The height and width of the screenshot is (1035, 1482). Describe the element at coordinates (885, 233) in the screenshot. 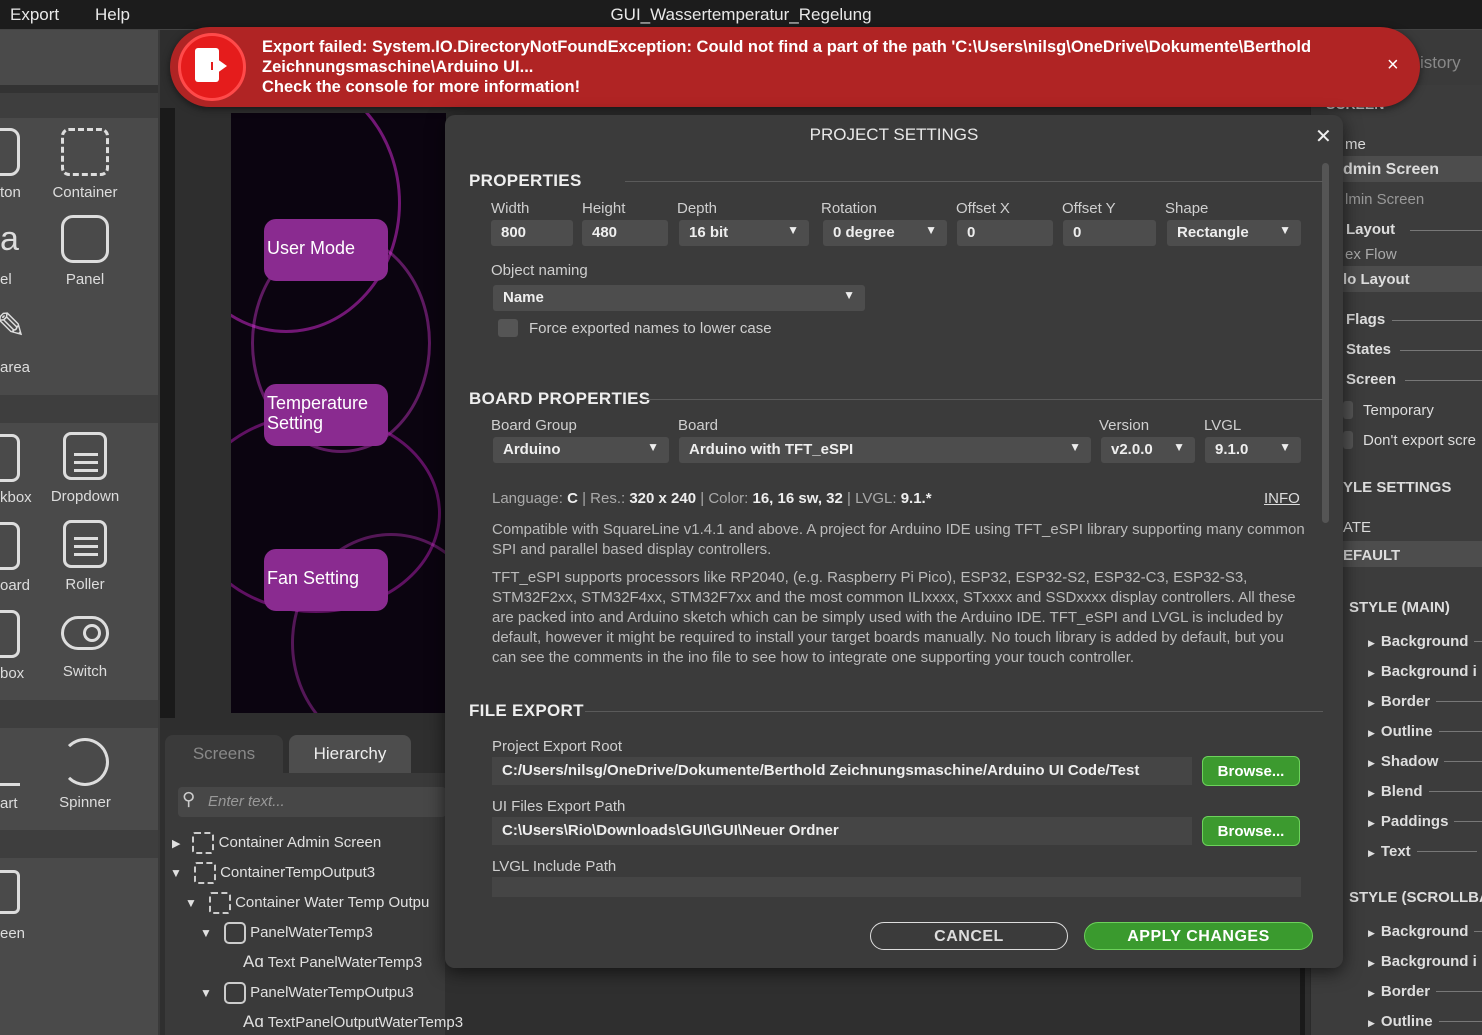

I see `rotation-select: 0 degree ▼` at that location.